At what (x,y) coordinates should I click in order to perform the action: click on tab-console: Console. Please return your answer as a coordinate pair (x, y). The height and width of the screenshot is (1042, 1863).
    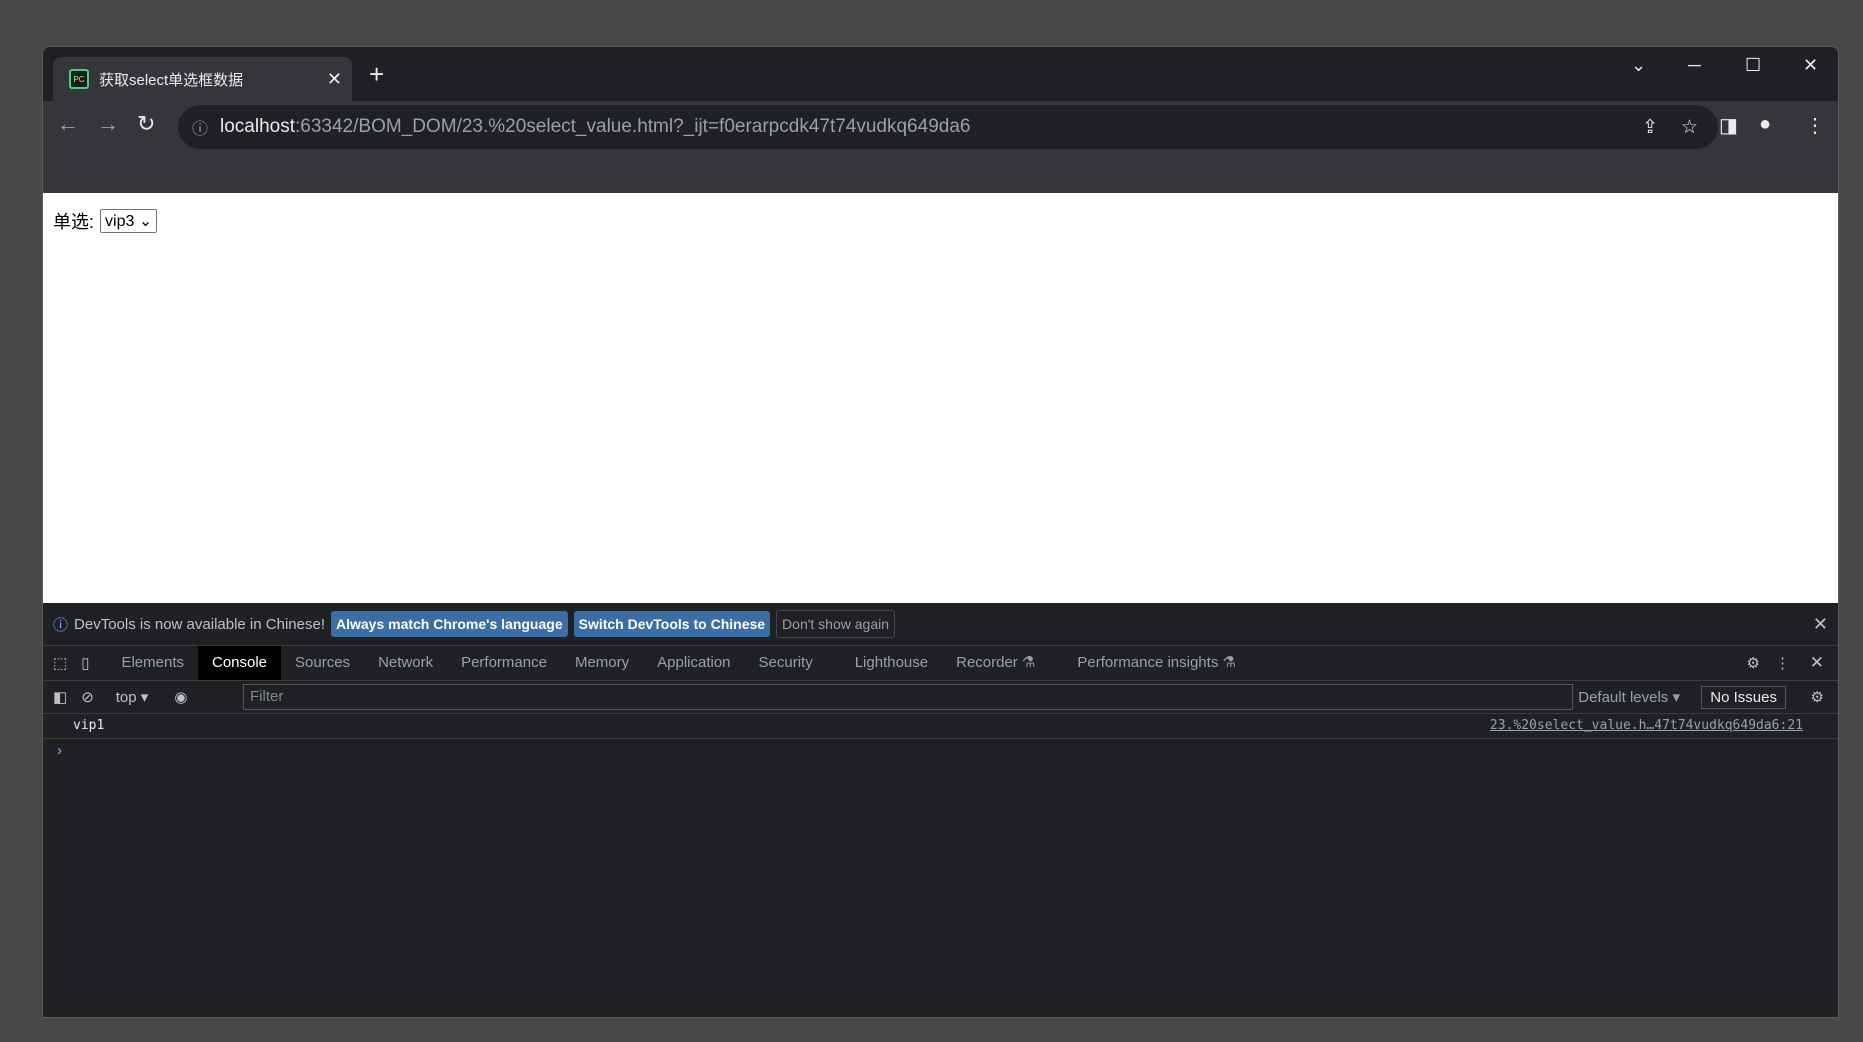
    Looking at the image, I should click on (239, 663).